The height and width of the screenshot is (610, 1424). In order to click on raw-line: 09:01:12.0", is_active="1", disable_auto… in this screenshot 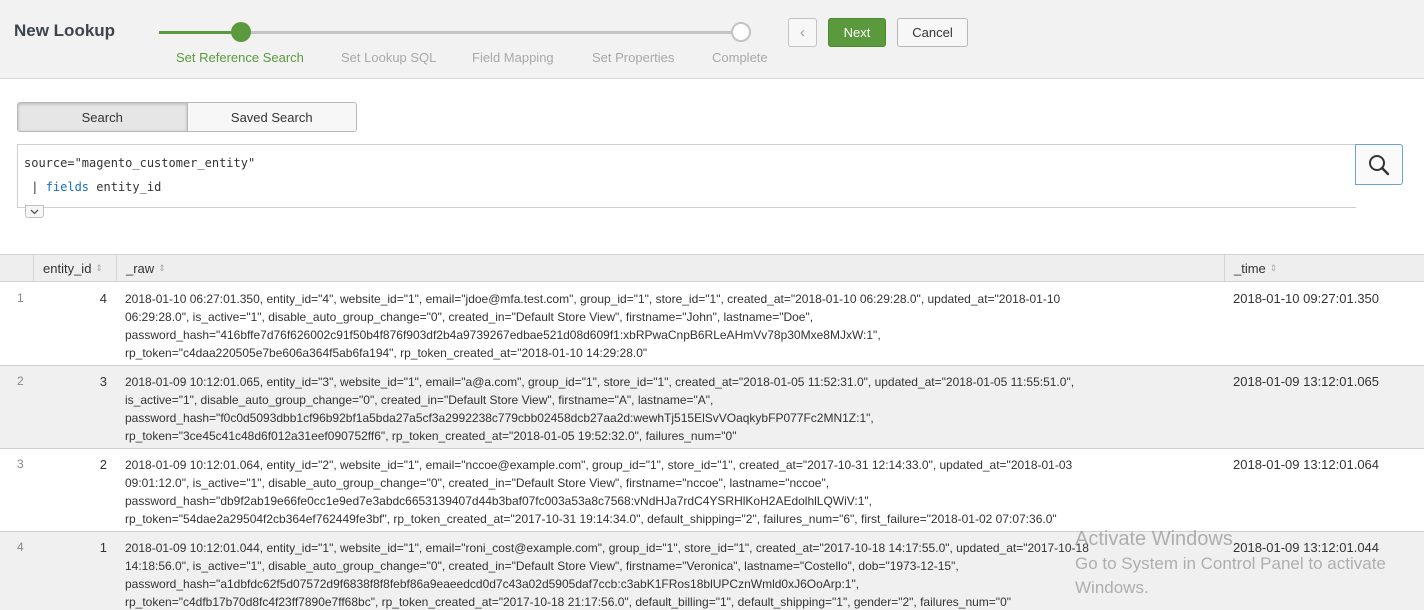, I will do `click(477, 483)`.